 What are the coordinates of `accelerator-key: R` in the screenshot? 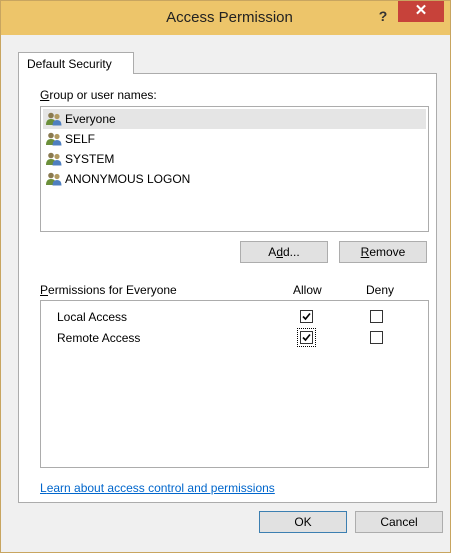 It's located at (365, 252).